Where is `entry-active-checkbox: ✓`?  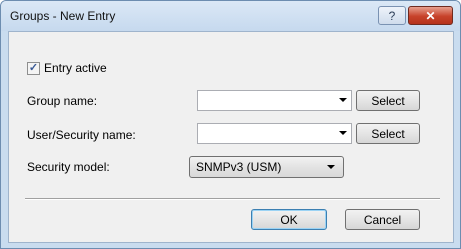 entry-active-checkbox: ✓ is located at coordinates (33, 68).